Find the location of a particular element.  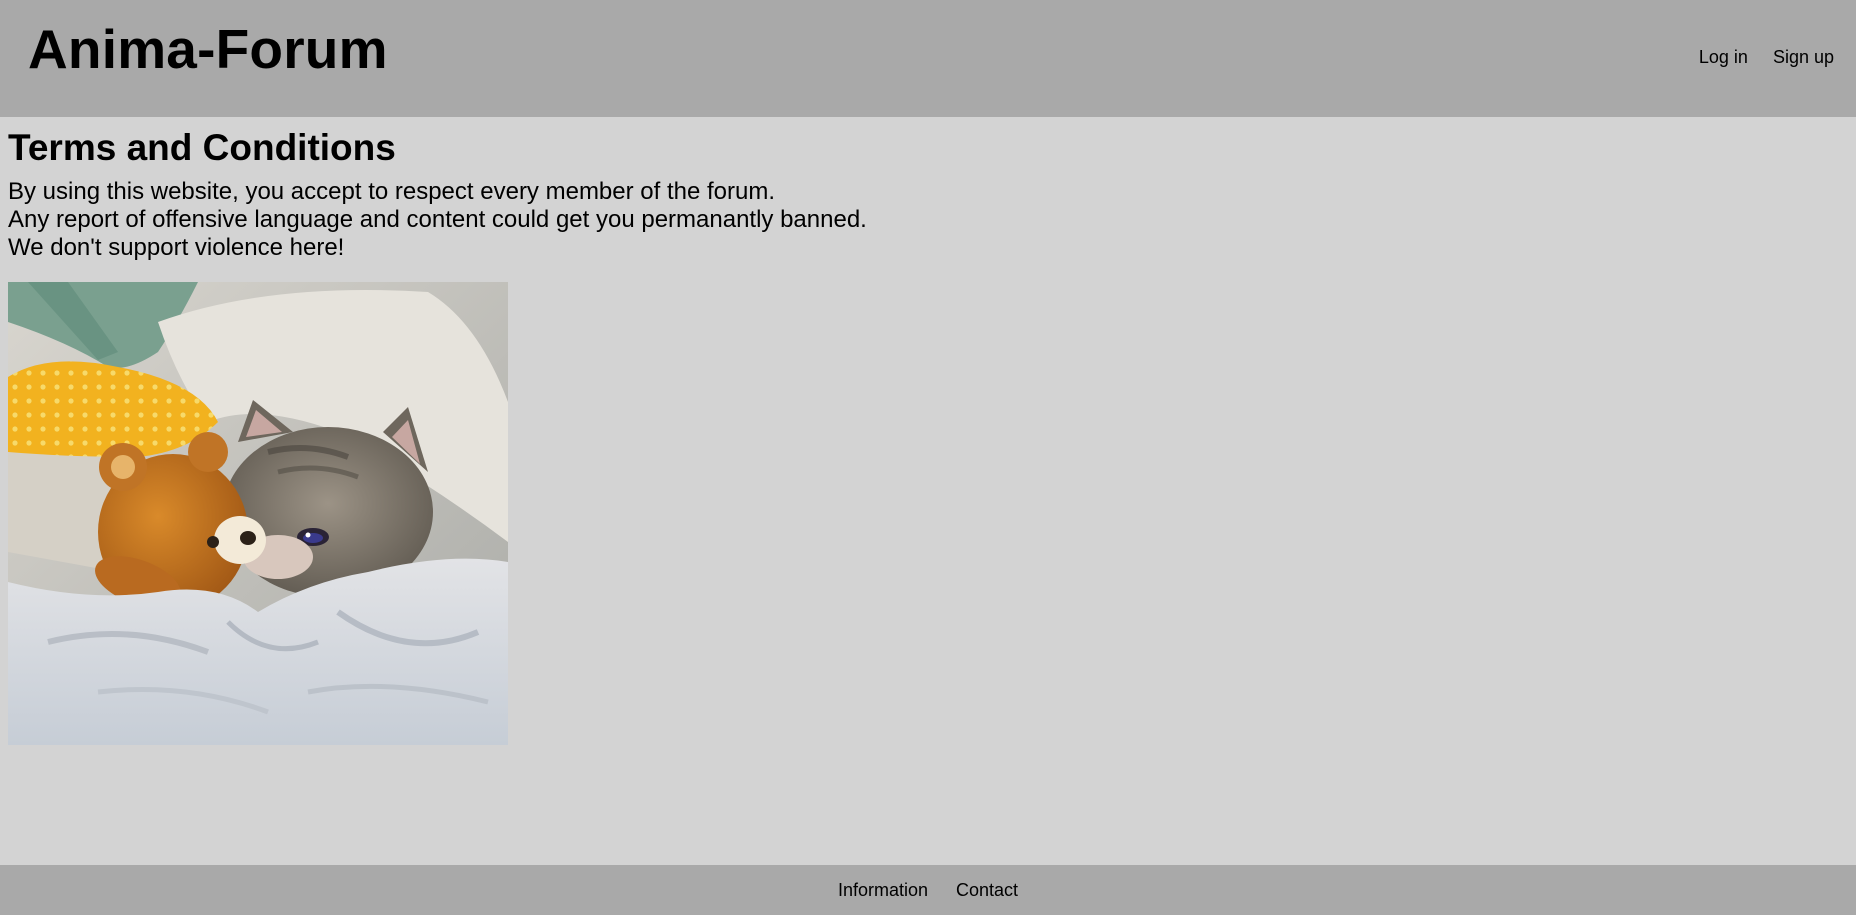

contact-link: Contact is located at coordinates (987, 890).